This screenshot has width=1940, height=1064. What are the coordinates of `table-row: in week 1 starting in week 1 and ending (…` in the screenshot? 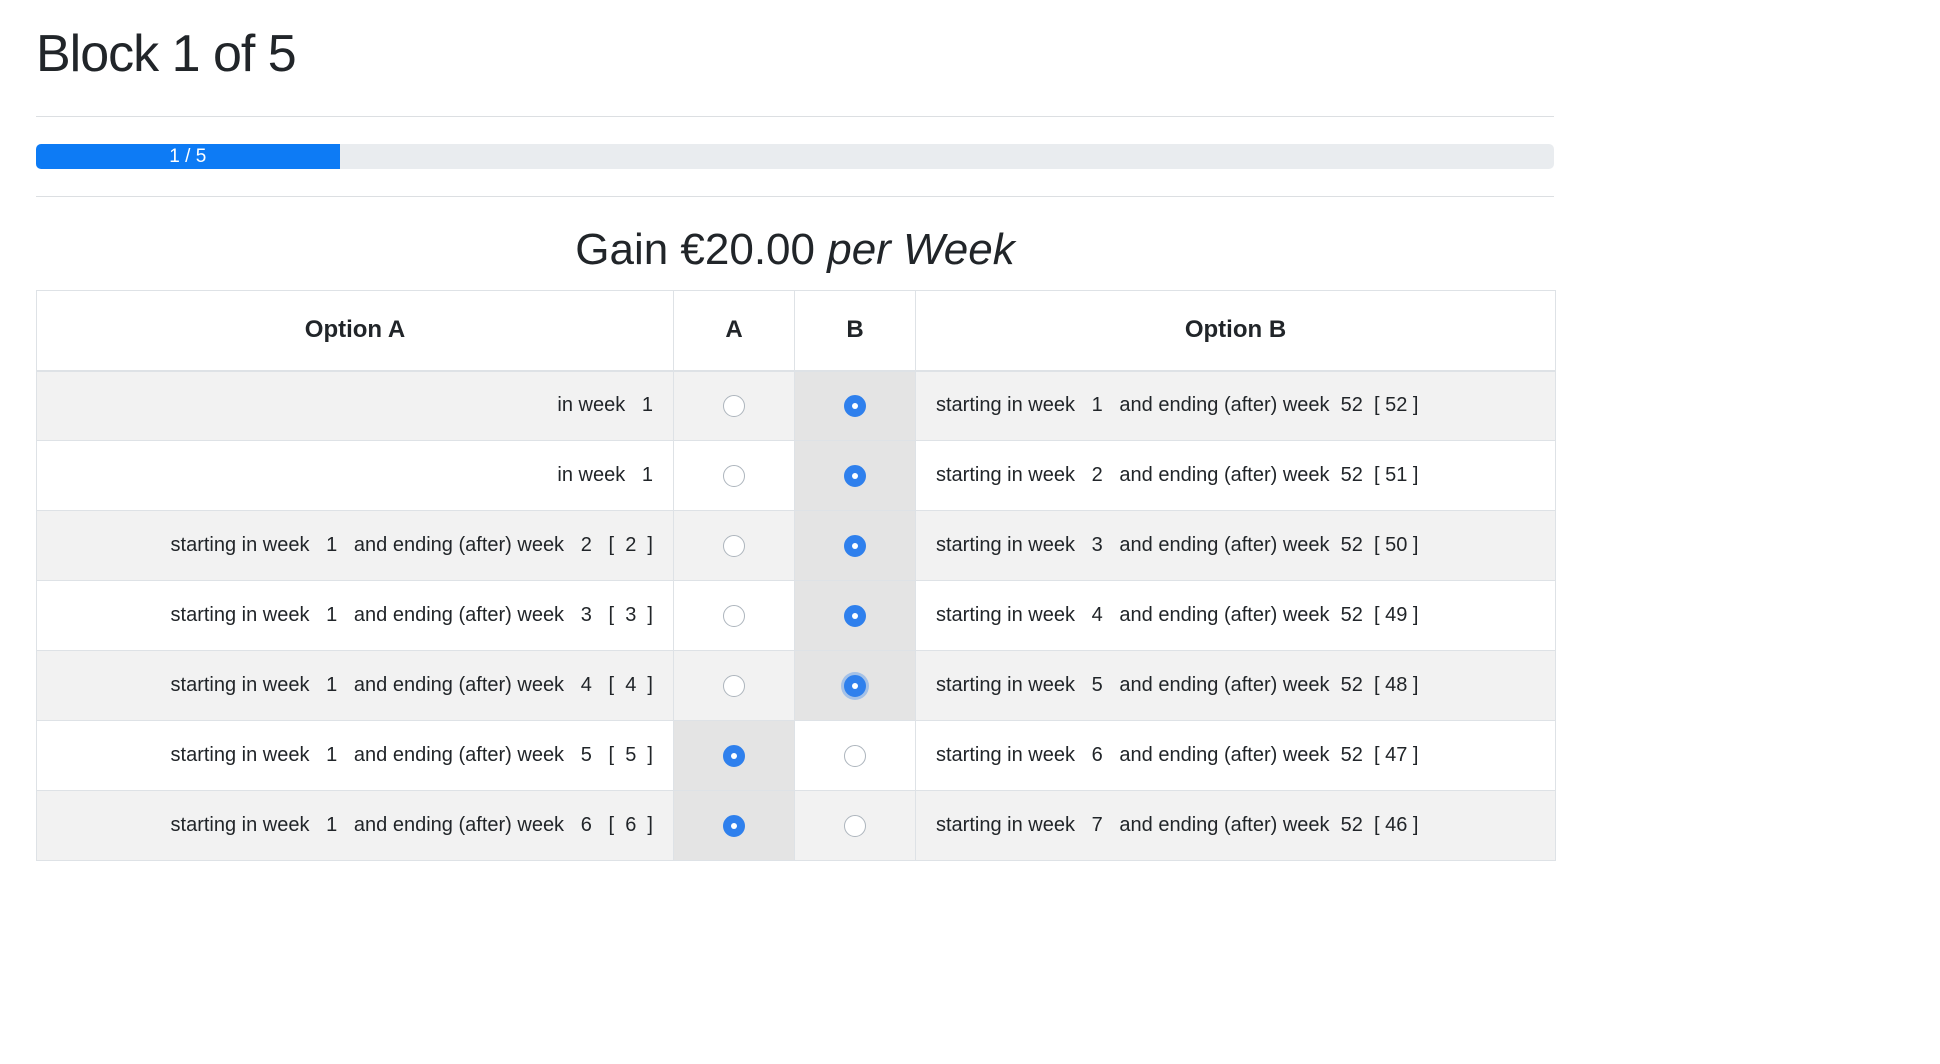 It's located at (796, 405).